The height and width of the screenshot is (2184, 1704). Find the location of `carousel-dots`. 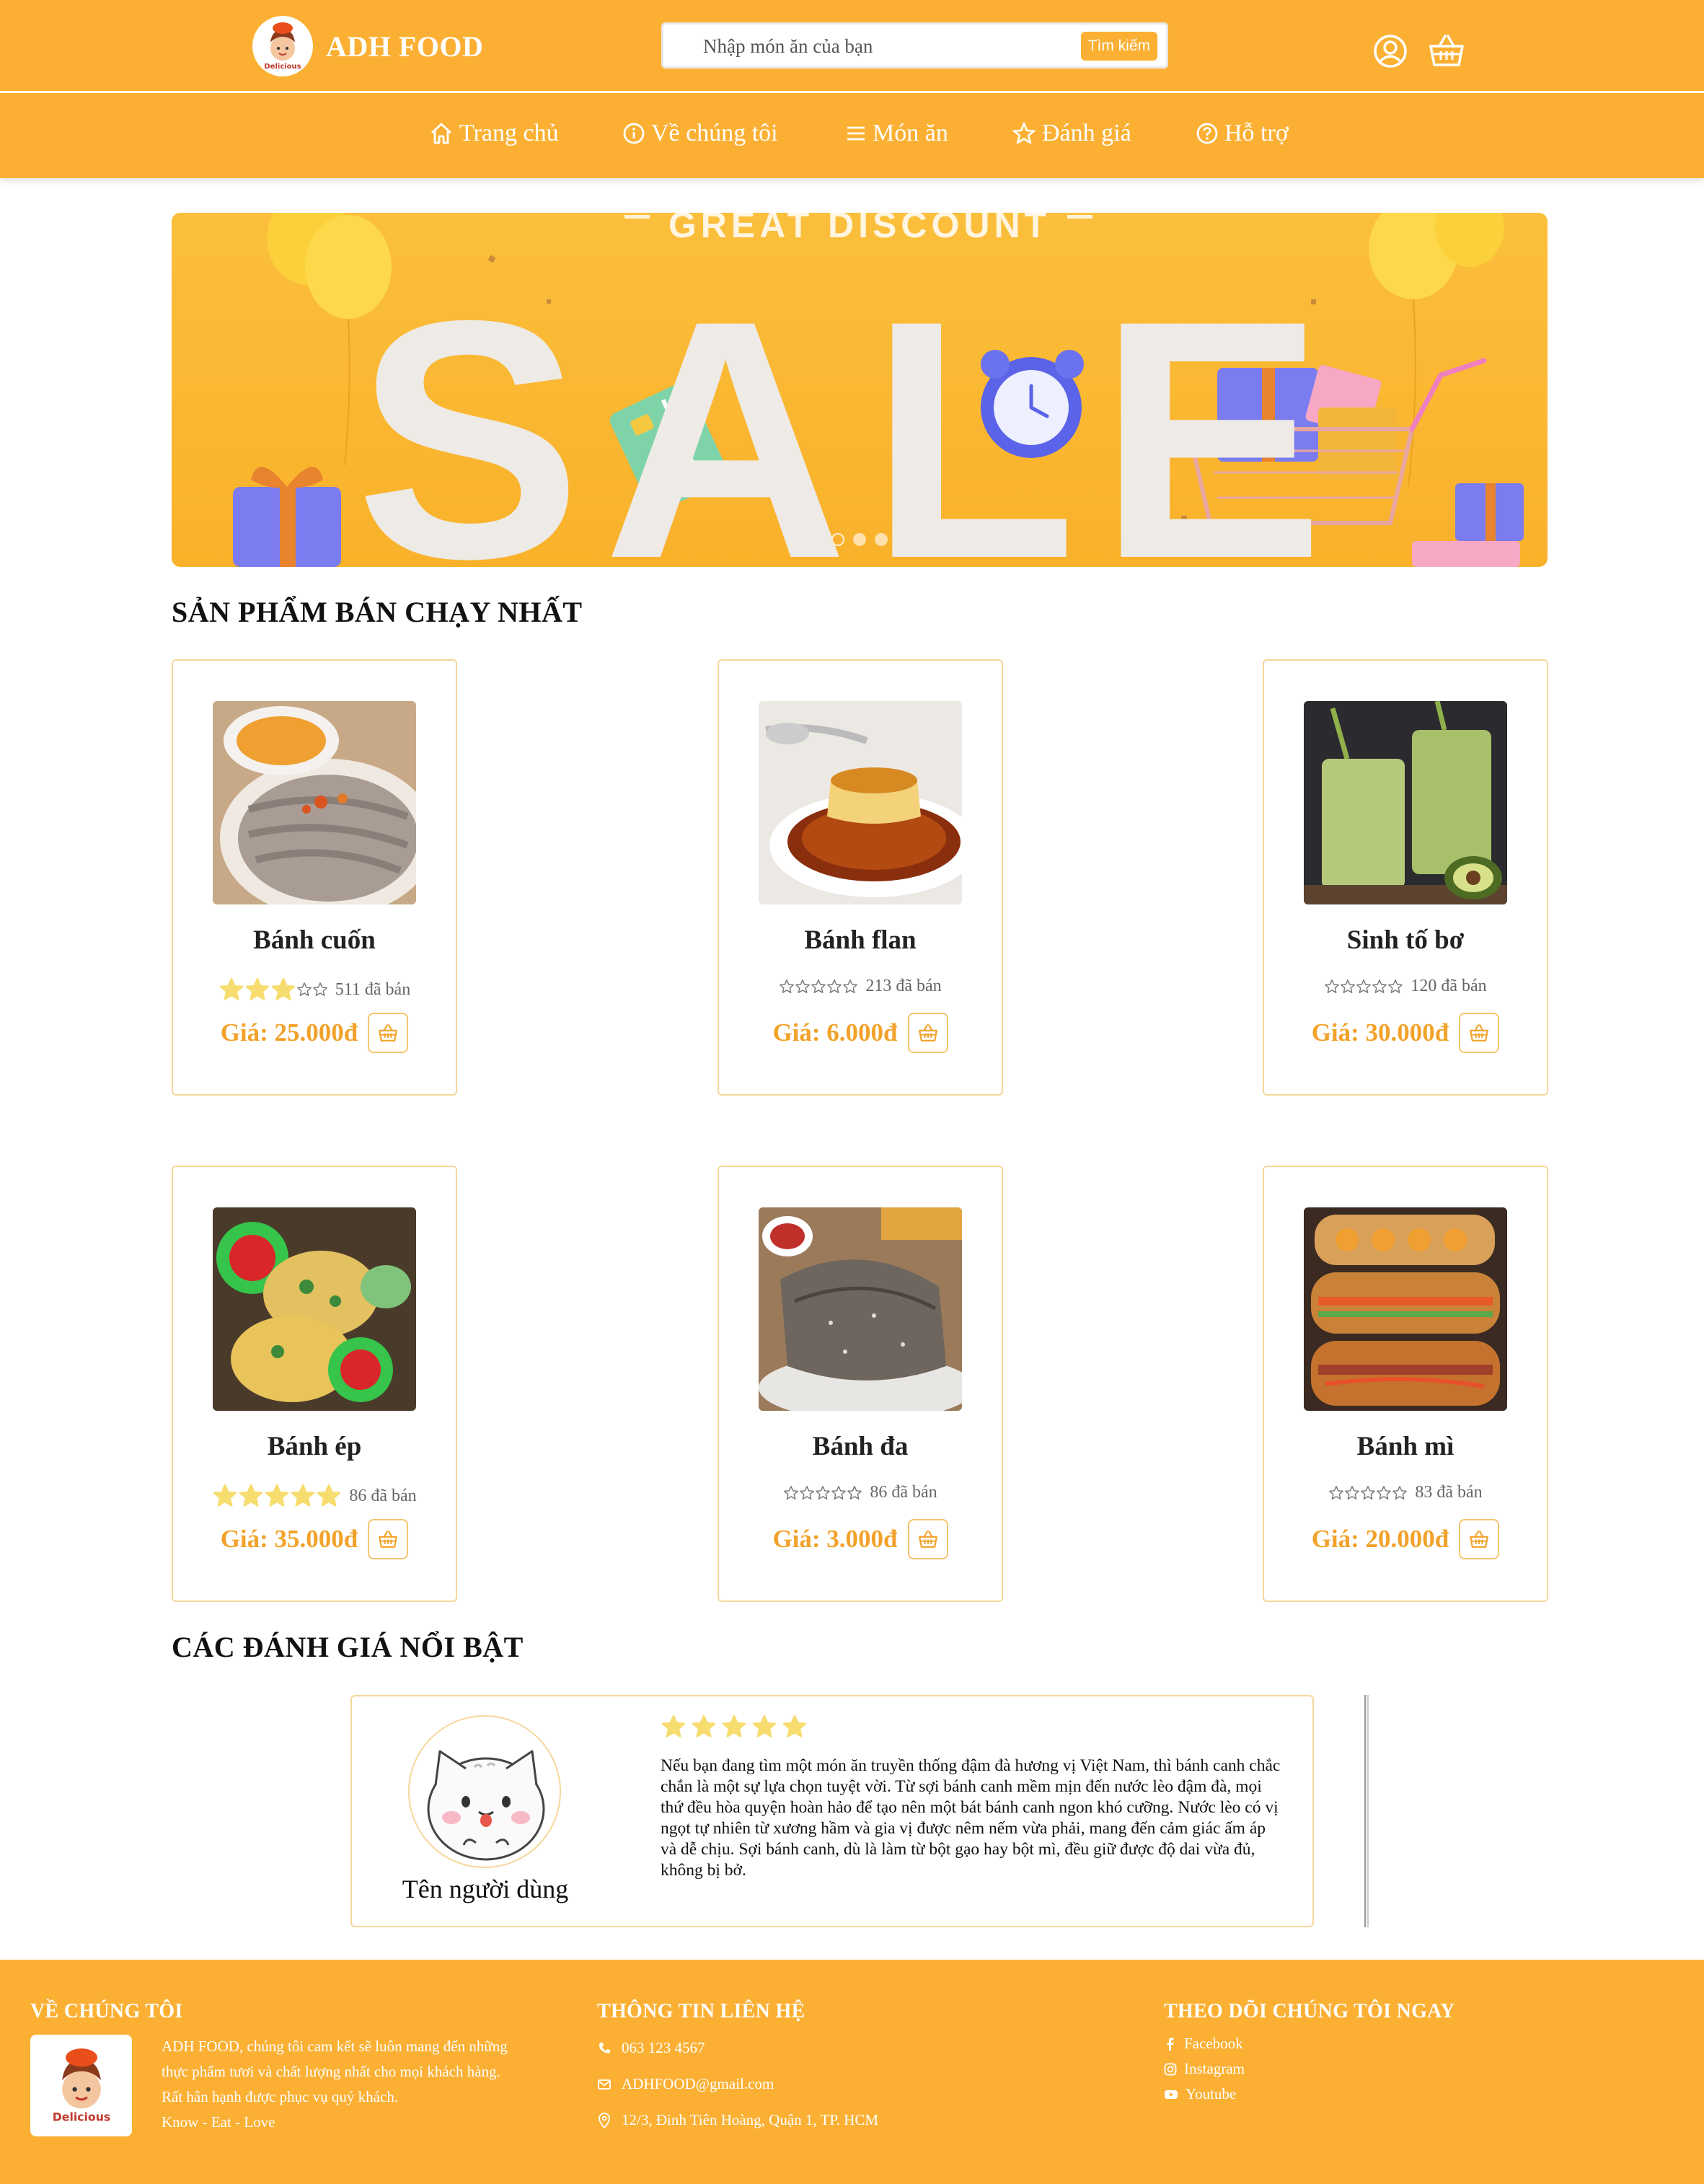

carousel-dots is located at coordinates (859, 539).